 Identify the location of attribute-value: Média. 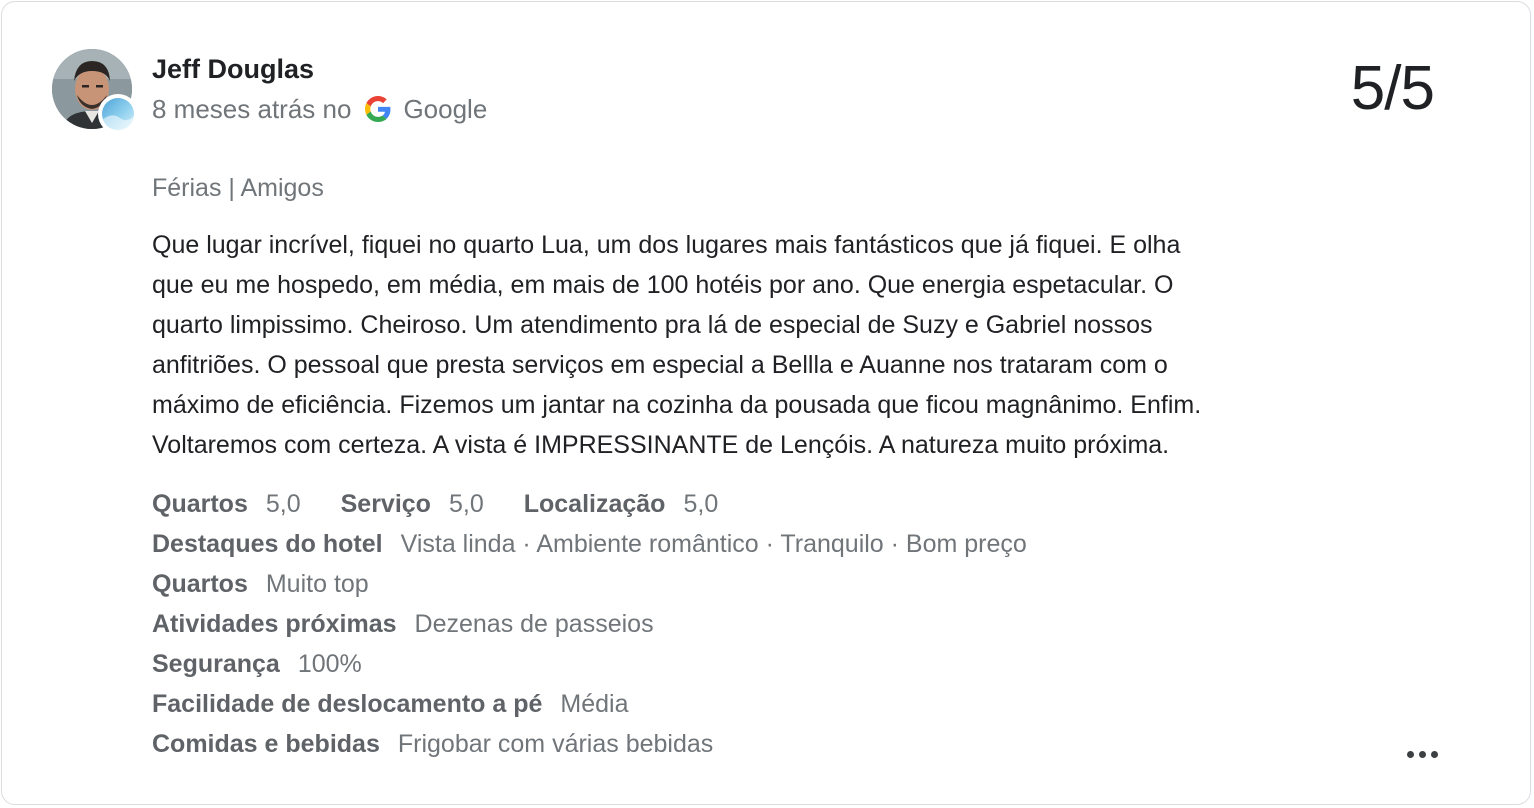
(594, 704).